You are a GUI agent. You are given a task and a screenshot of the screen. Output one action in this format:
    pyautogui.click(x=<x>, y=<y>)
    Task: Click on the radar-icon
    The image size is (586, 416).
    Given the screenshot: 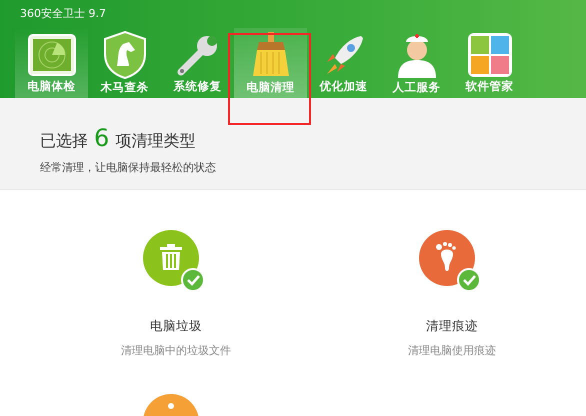 What is the action you would take?
    pyautogui.click(x=51, y=54)
    